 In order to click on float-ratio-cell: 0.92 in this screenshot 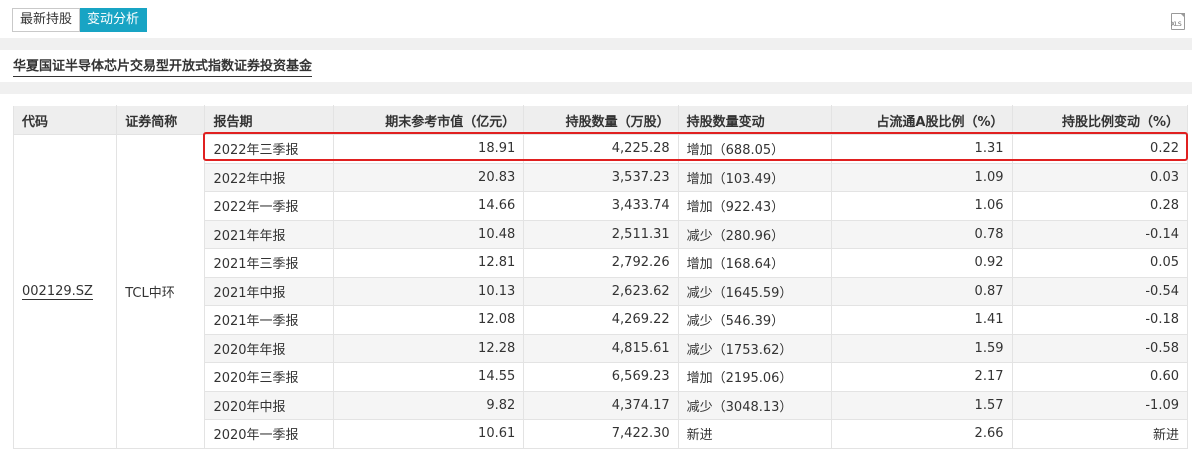, I will do `click(922, 263)`.